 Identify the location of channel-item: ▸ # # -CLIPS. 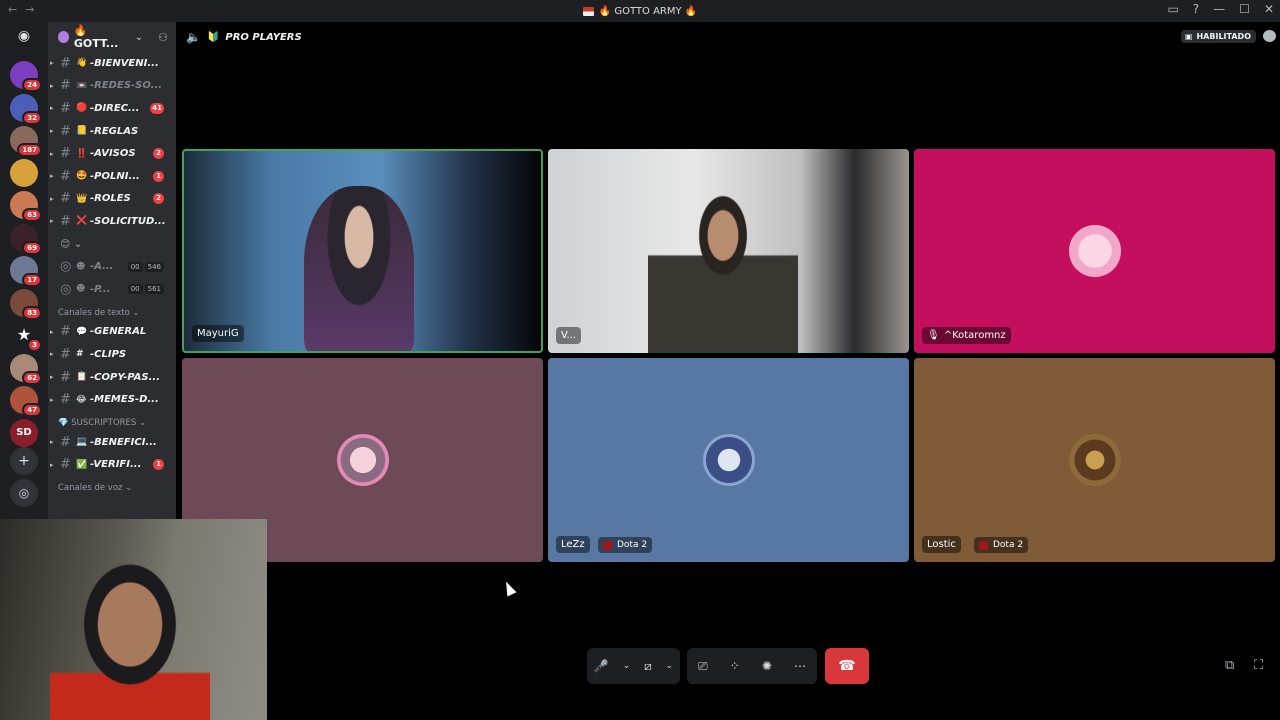
(112, 354).